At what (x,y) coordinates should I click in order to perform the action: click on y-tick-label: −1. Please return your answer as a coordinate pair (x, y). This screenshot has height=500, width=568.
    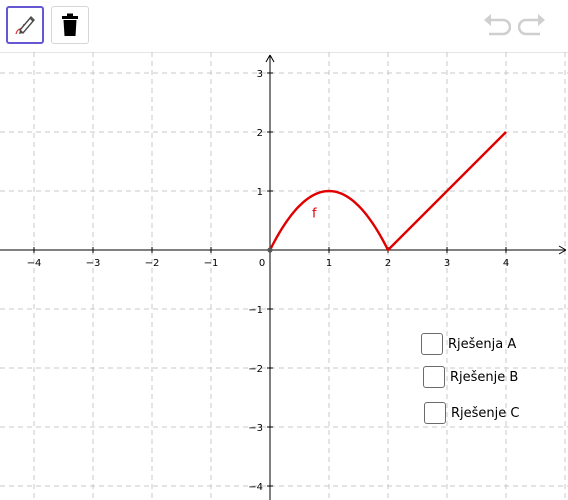
    Looking at the image, I should click on (255, 310).